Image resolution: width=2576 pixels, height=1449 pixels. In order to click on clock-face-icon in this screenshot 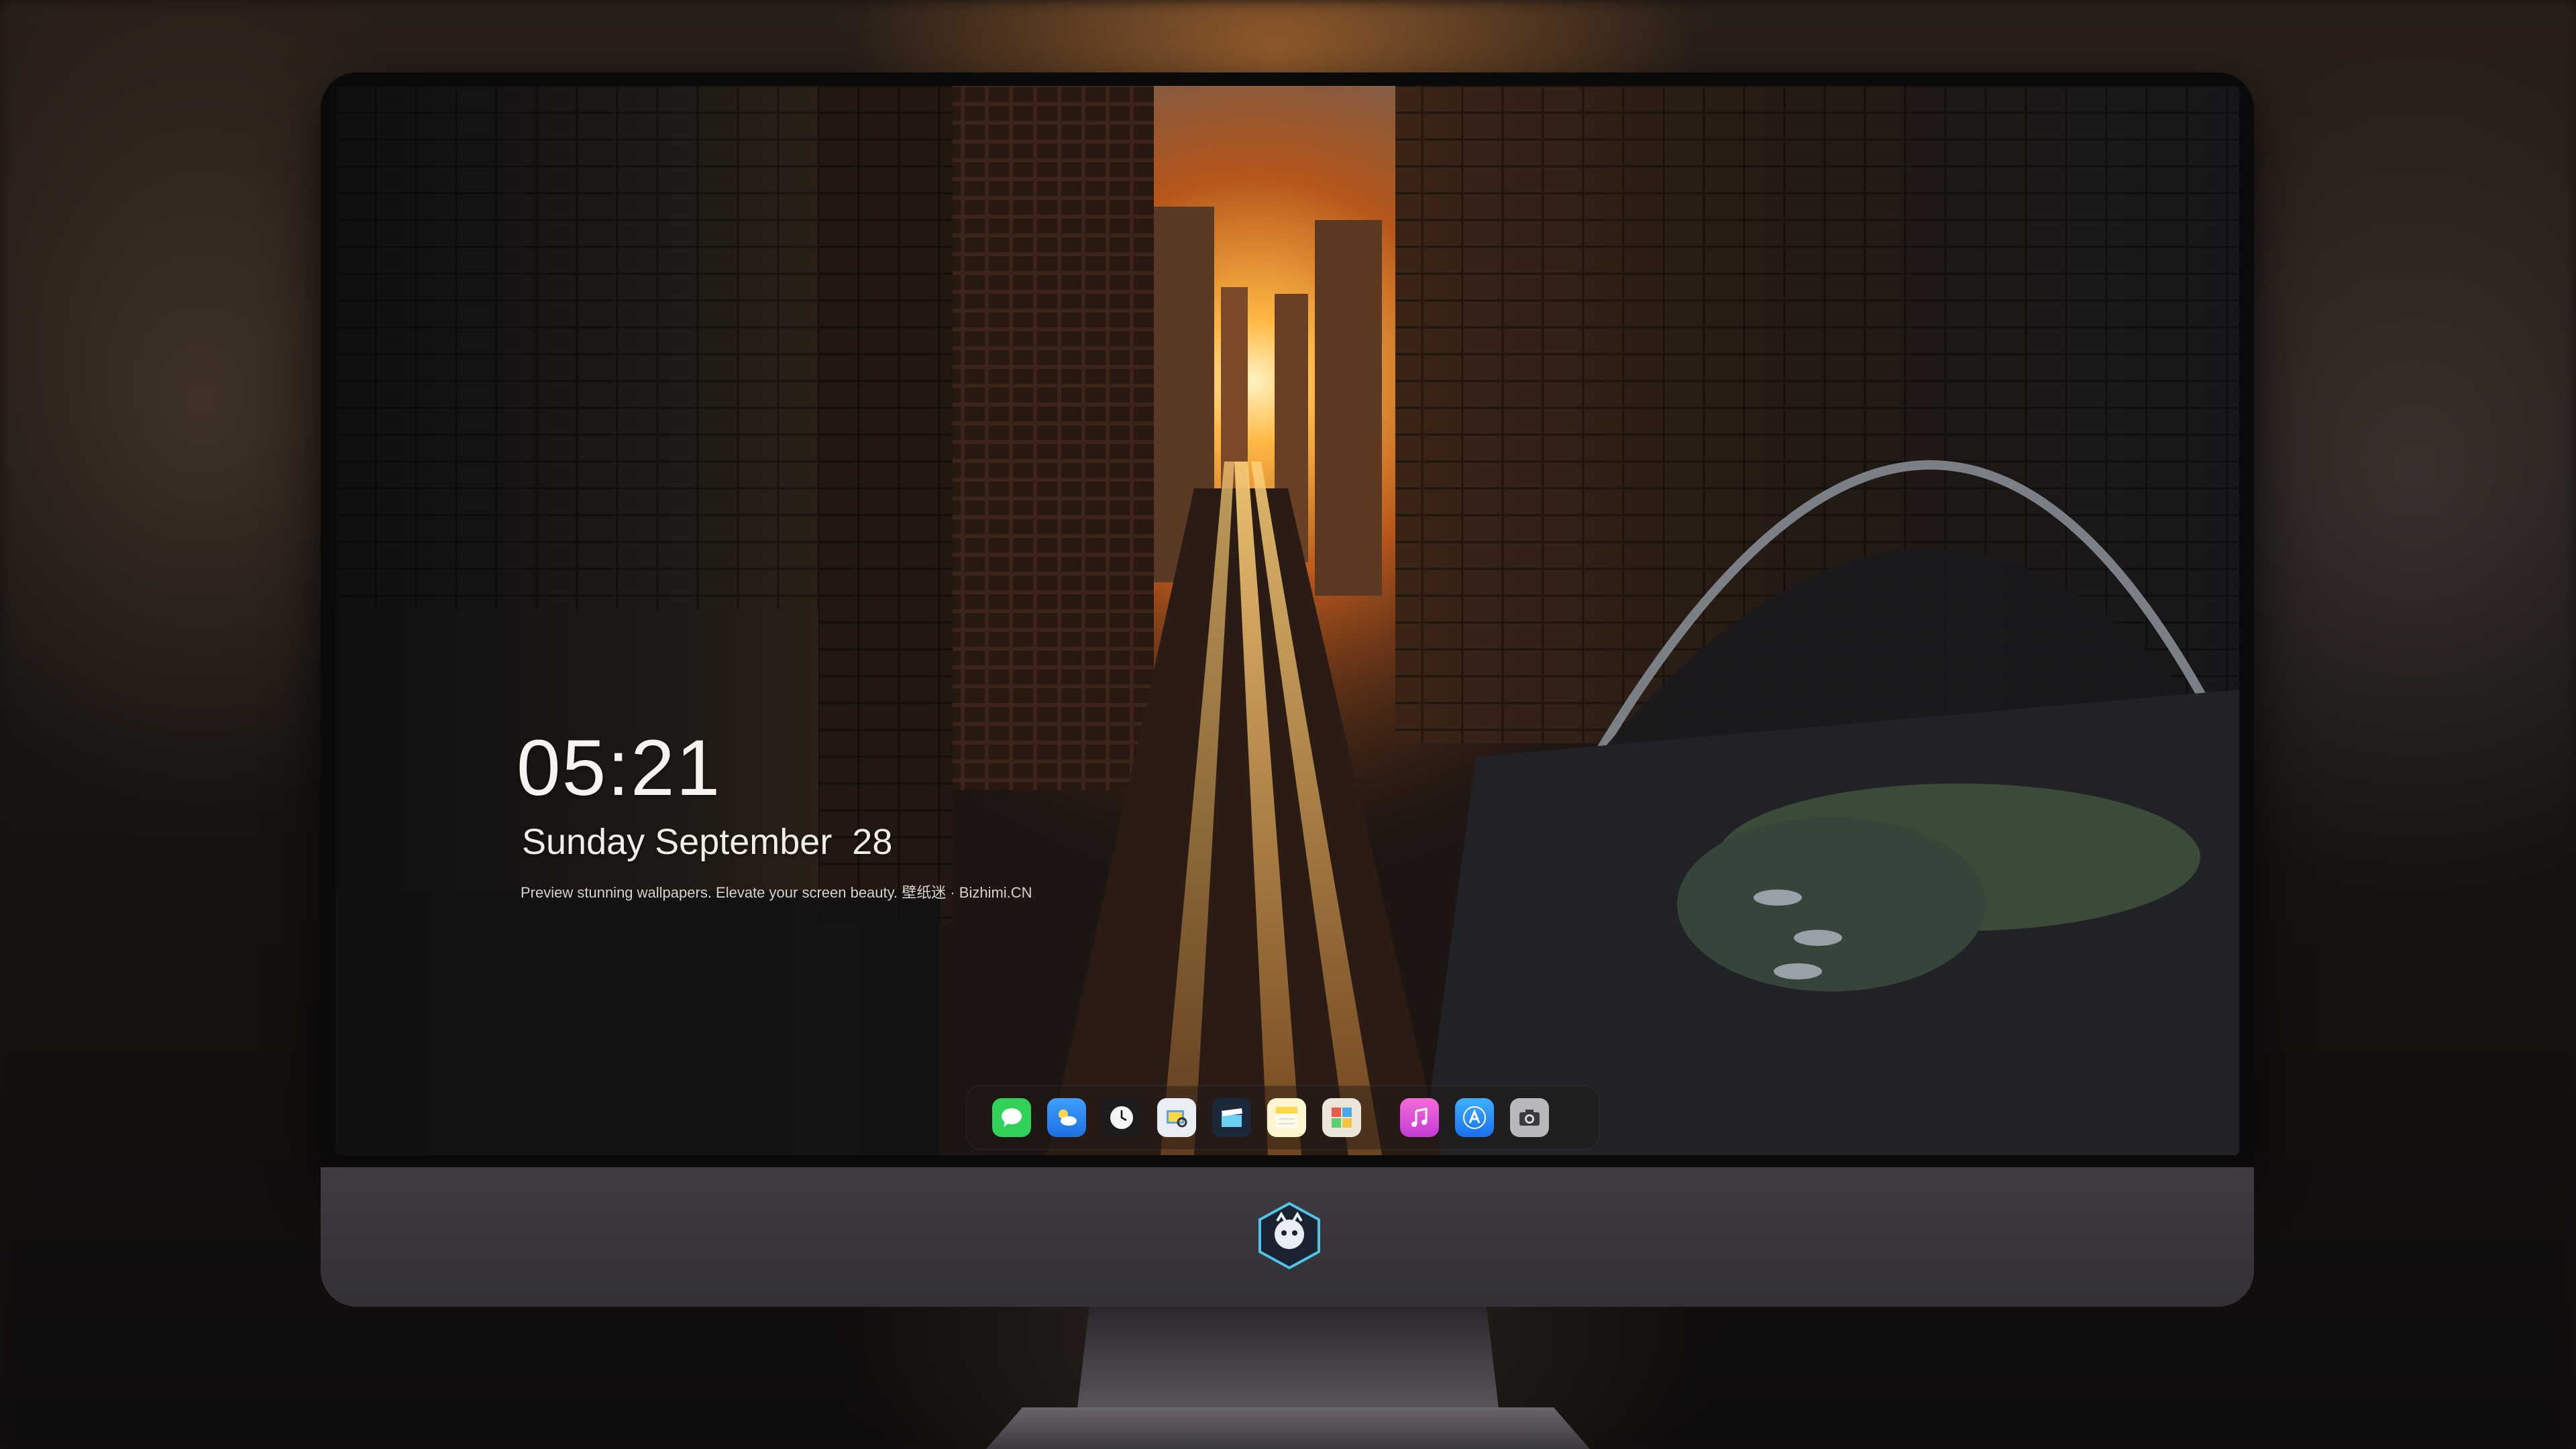, I will do `click(1121, 1117)`.